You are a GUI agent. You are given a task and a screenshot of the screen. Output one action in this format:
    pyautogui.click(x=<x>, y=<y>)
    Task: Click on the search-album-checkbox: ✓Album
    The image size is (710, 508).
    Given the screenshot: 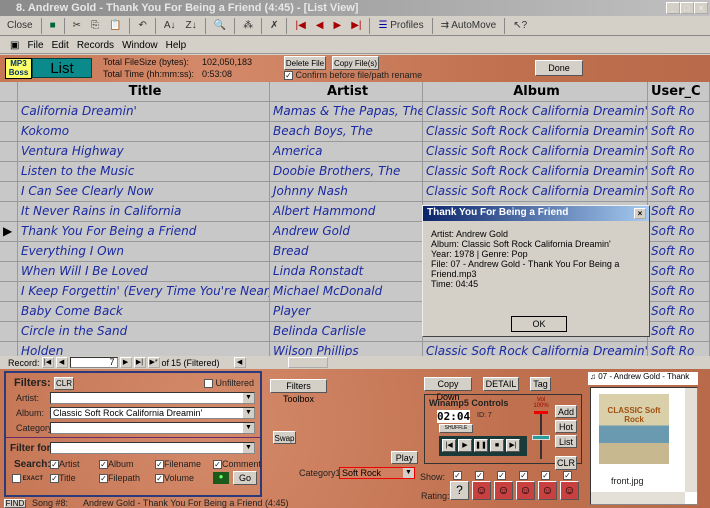 What is the action you would take?
    pyautogui.click(x=116, y=464)
    